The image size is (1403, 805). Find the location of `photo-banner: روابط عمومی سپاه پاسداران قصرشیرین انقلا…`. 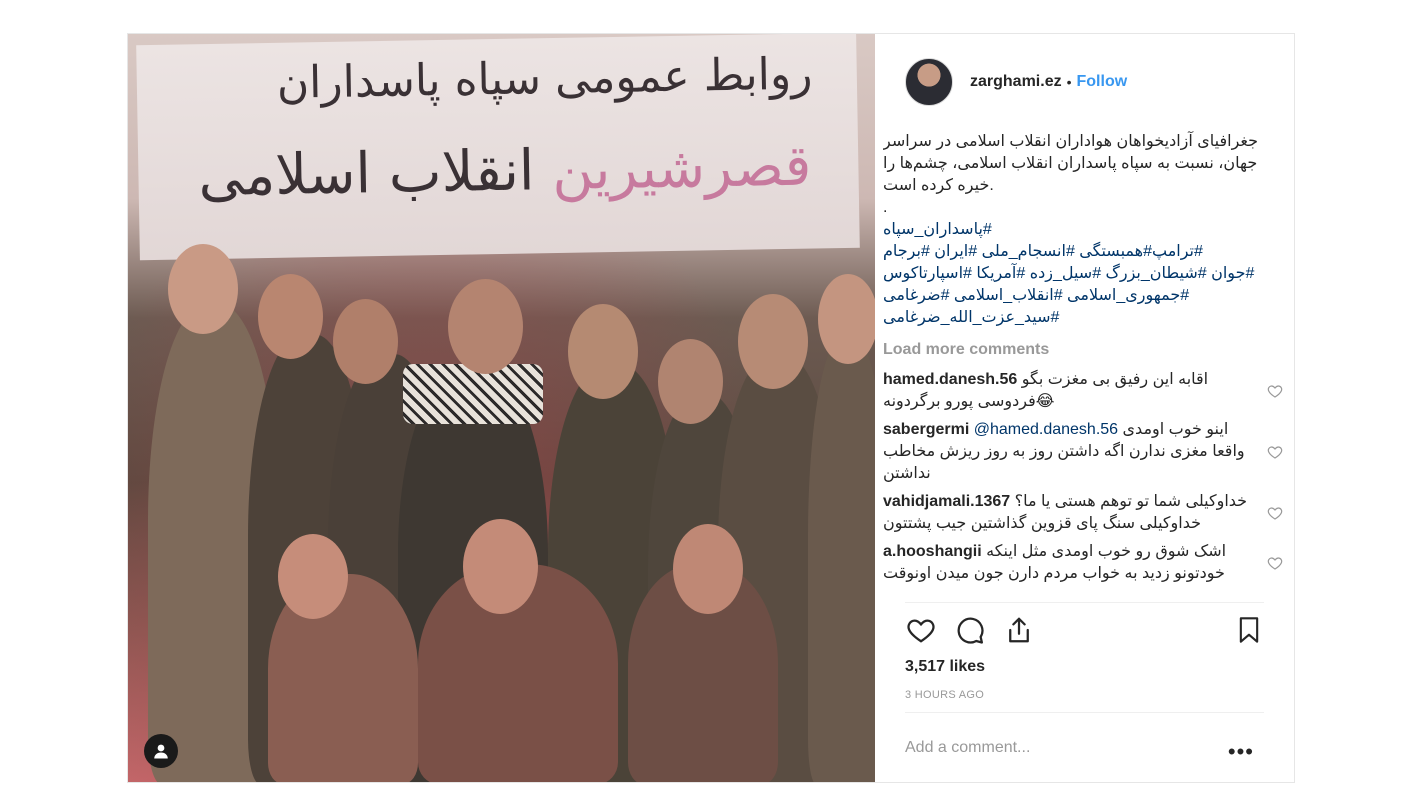

photo-banner: روابط عمومی سپاه پاسداران قصرشیرین انقلا… is located at coordinates (498, 147).